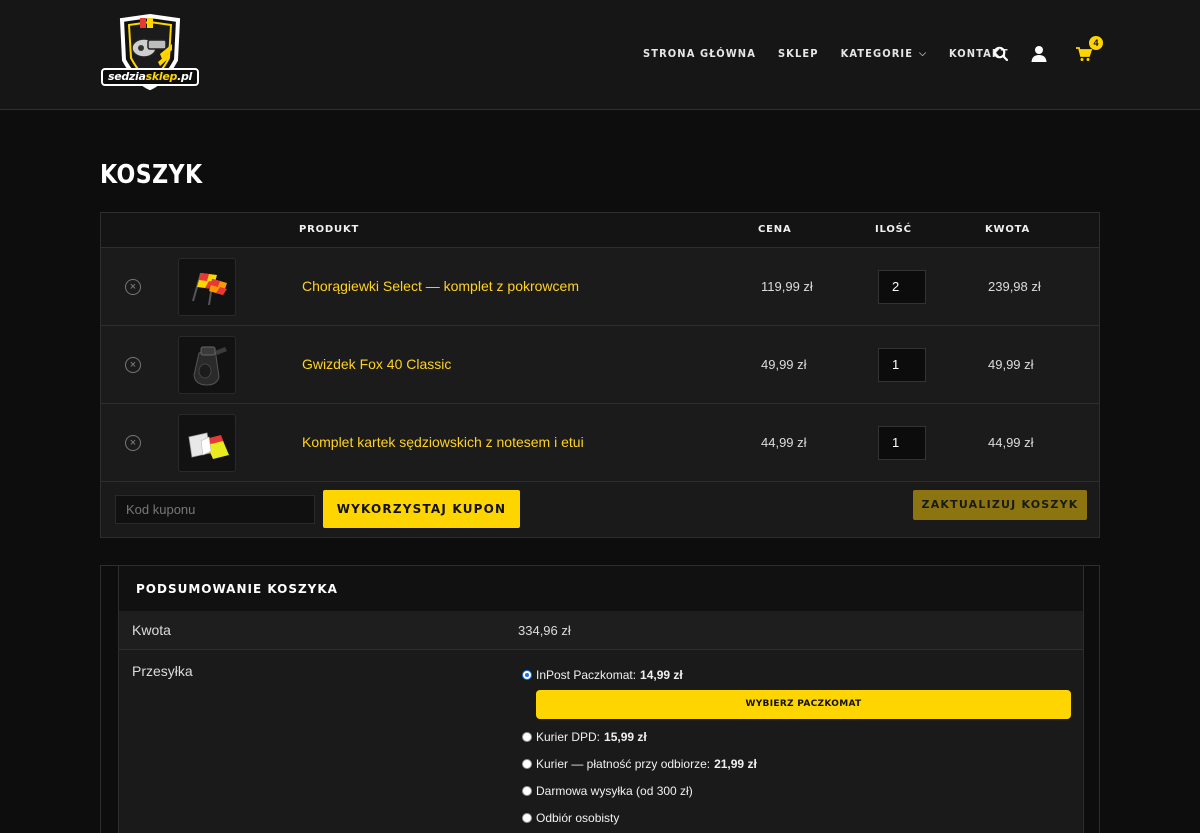 This screenshot has width=1200, height=833. Describe the element at coordinates (1001, 54) in the screenshot. I see `search-icon` at that location.